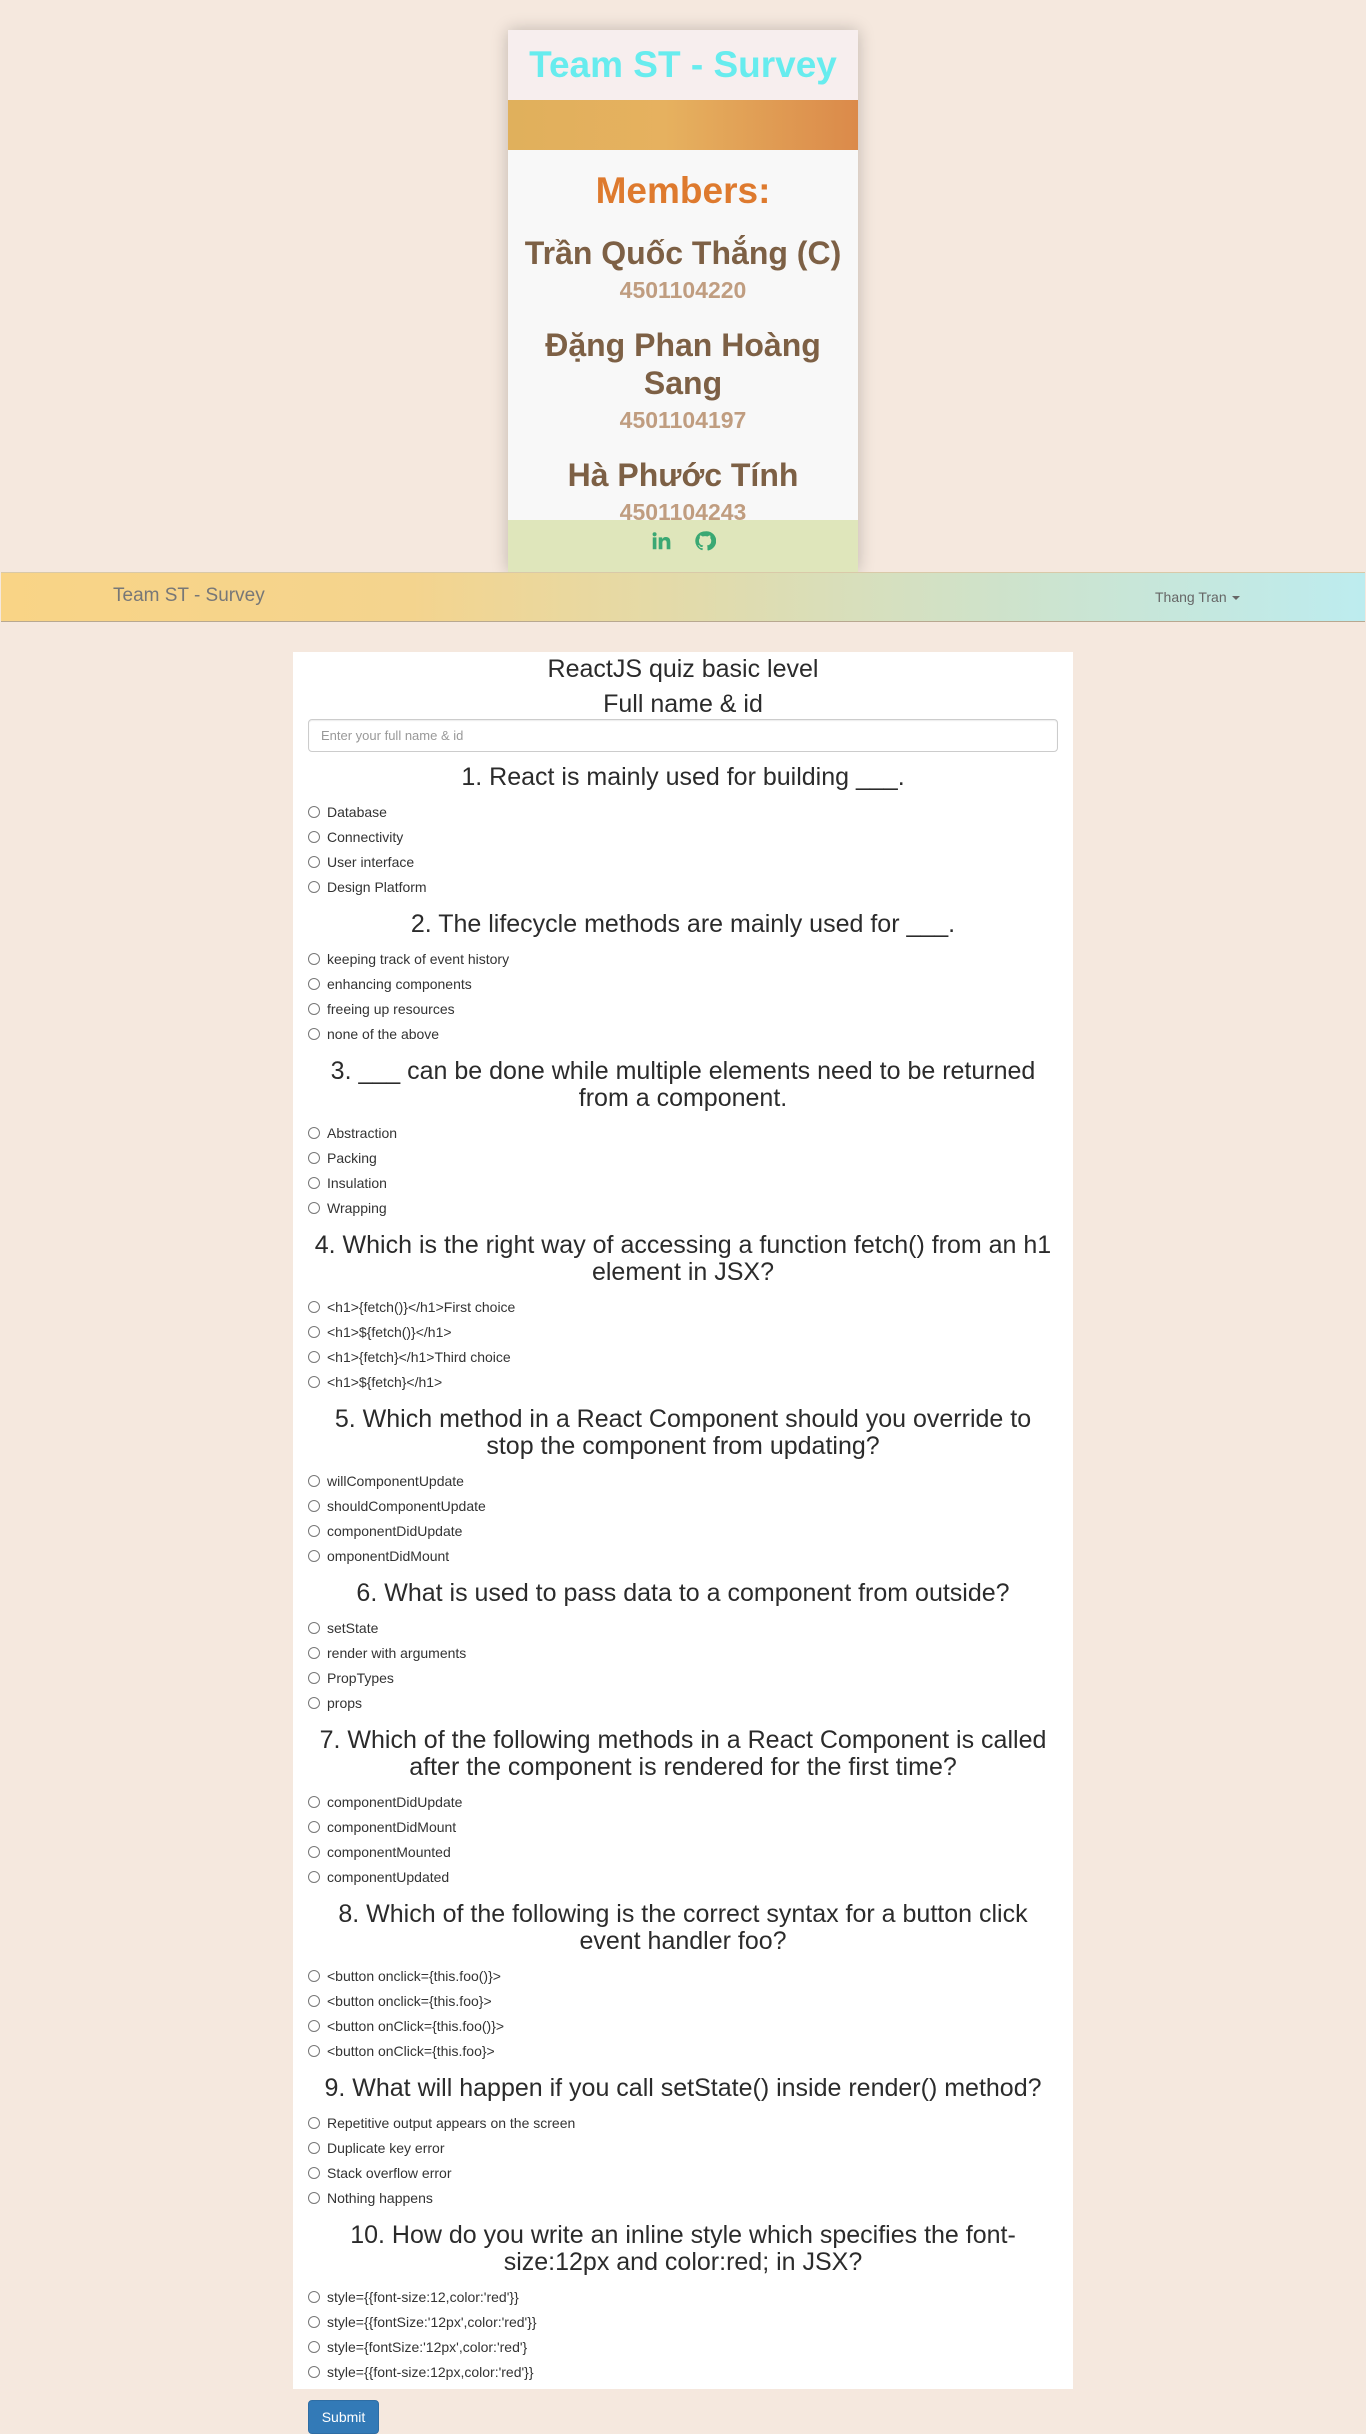 The image size is (1366, 2434). What do you see at coordinates (683, 1356) in the screenshot?
I see `answer-option: <h1>{fetch}</h1>Third choice` at bounding box center [683, 1356].